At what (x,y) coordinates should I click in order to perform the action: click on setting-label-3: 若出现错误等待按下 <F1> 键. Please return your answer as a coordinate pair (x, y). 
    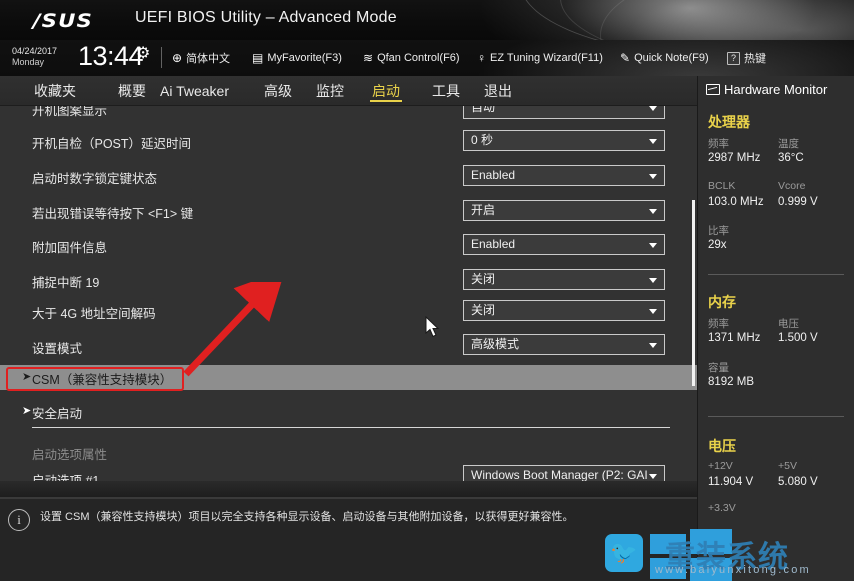
    Looking at the image, I should click on (112, 212).